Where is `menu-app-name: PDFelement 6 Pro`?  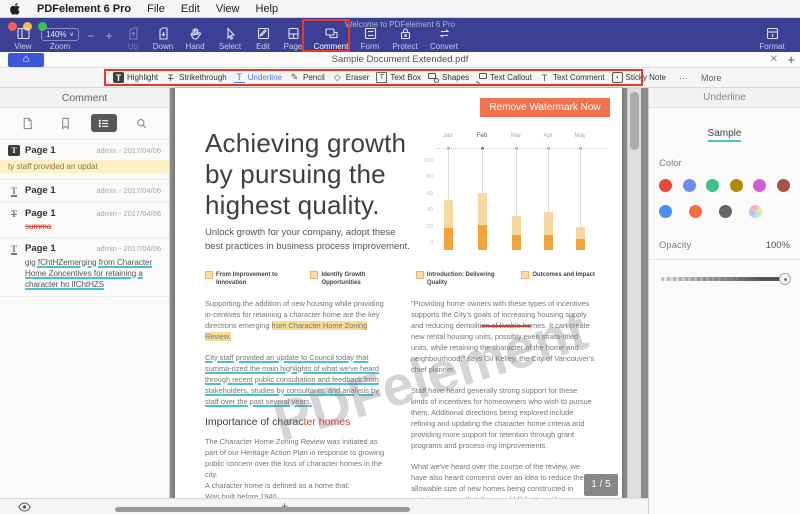
menu-app-name: PDFelement 6 Pro is located at coordinates (84, 9).